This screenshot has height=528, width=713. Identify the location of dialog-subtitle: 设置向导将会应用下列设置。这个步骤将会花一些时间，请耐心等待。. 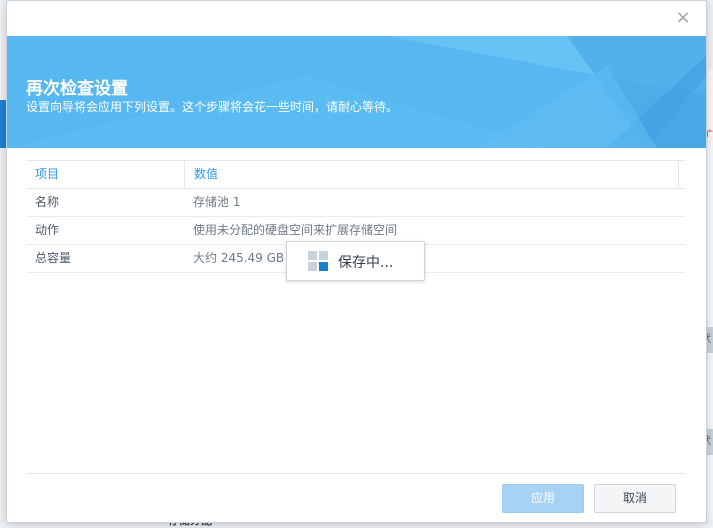
(212, 107).